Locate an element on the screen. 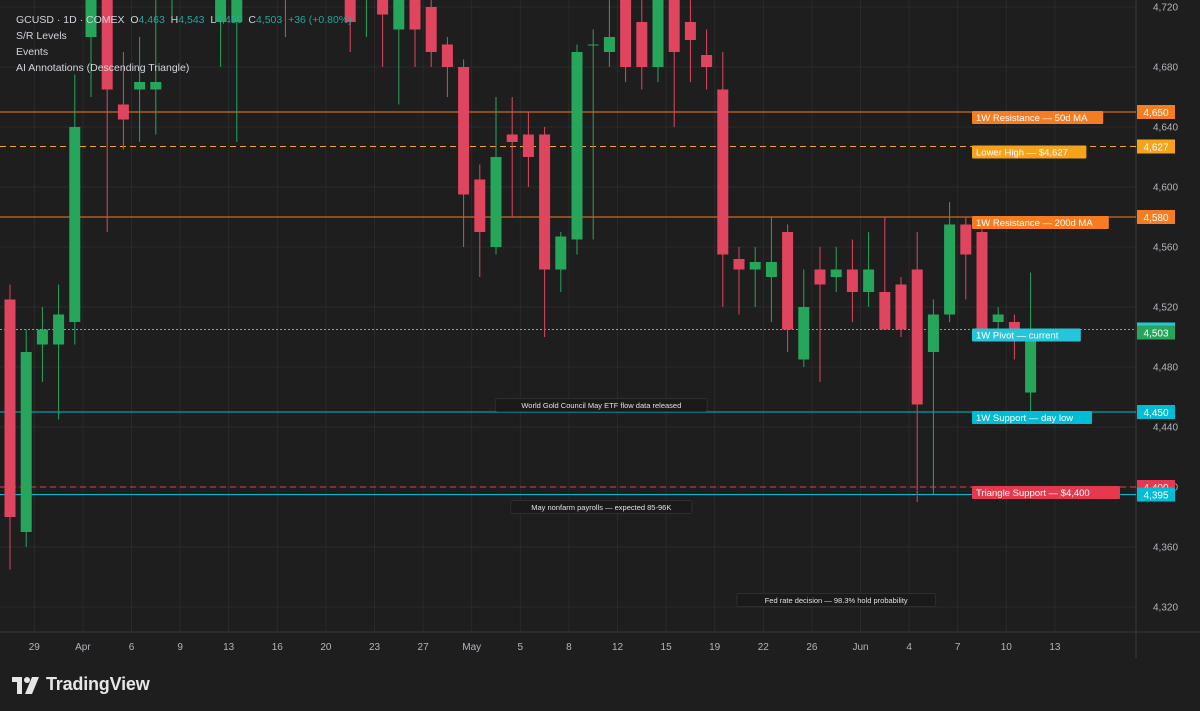 The width and height of the screenshot is (1200, 711). x-tick-label: May is located at coordinates (471, 647).